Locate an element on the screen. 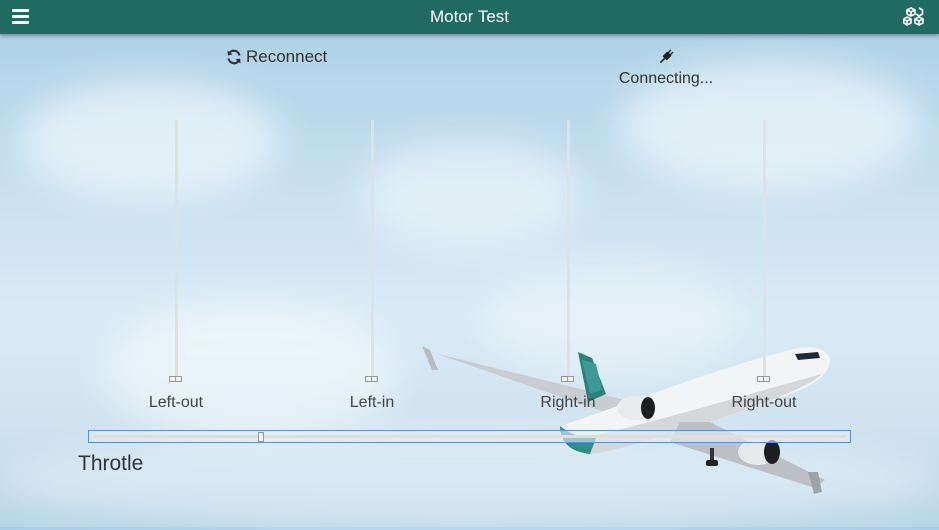  hamburger-menu-icon is located at coordinates (20, 16).